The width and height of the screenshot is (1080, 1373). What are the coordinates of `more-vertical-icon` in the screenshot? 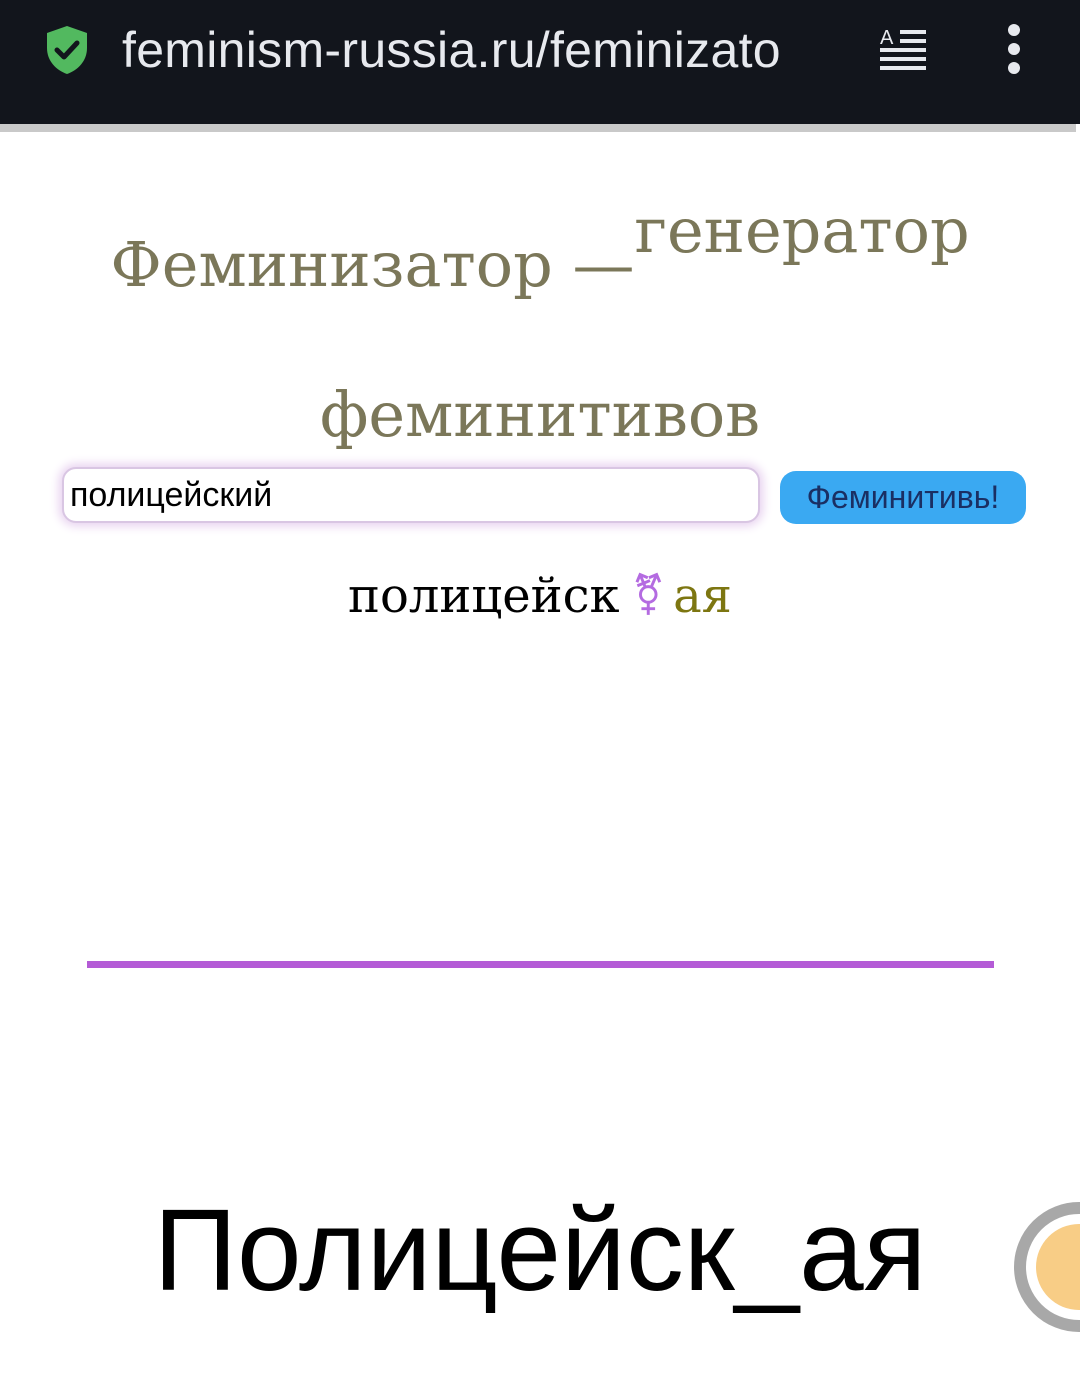 It's located at (1014, 49).